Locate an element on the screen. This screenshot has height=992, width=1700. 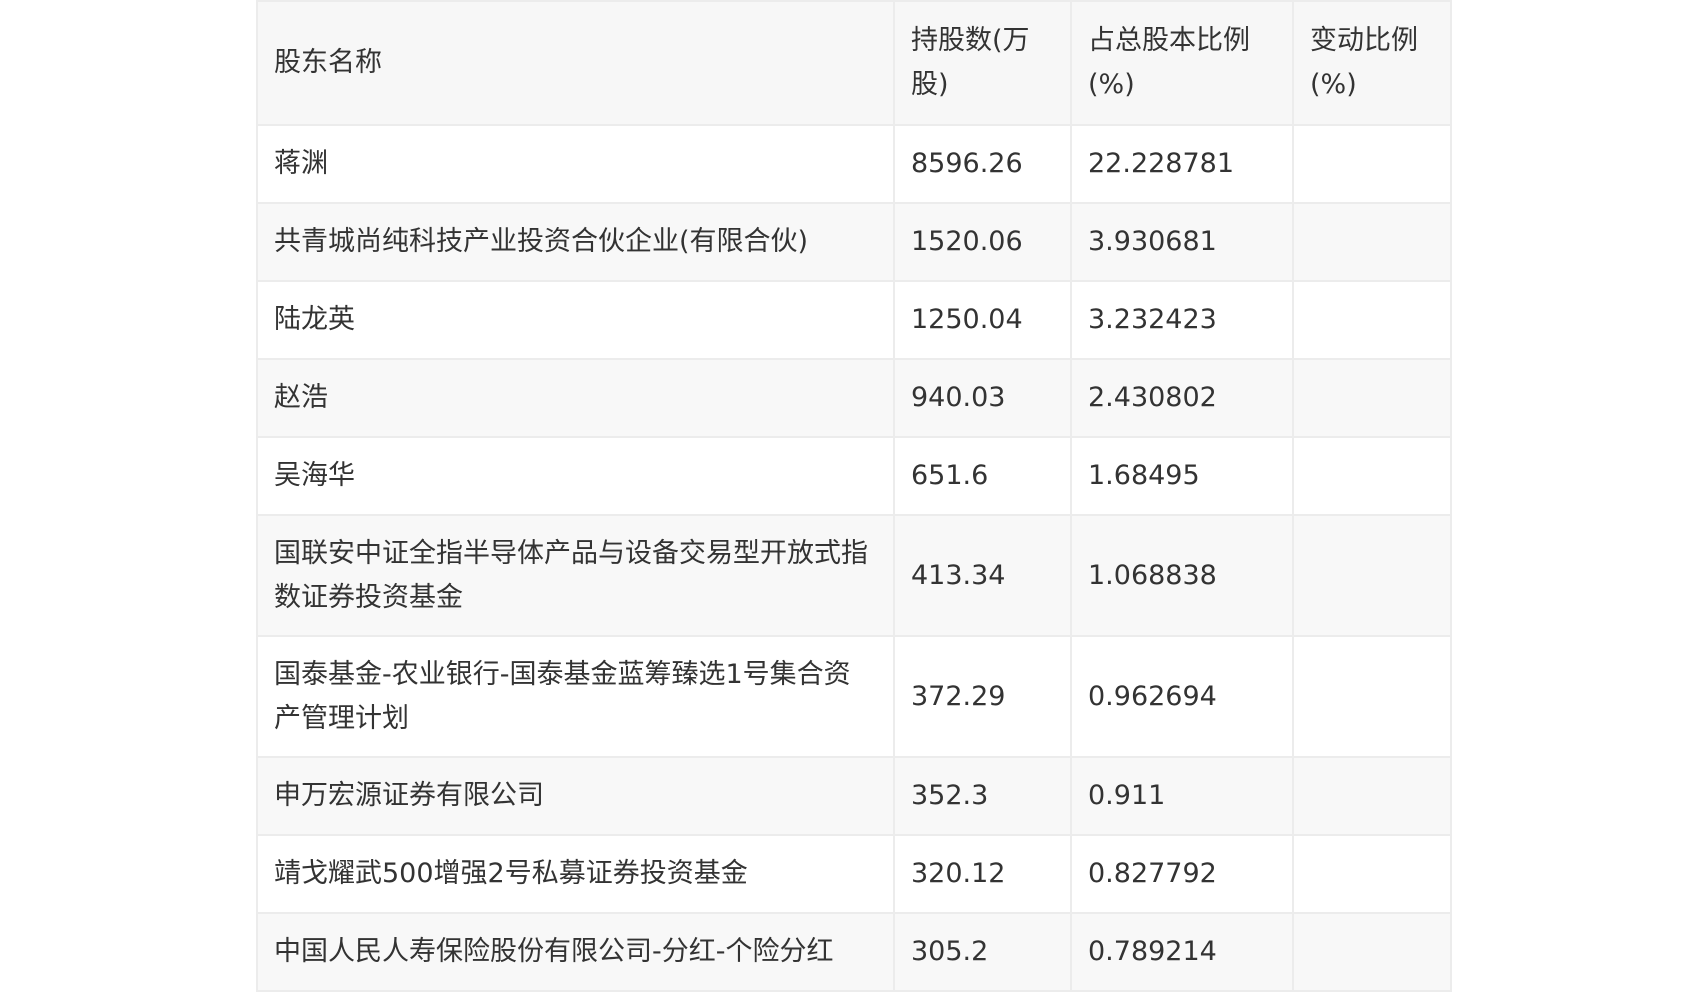
table-row: 蒋渊 8596.26 22.228781 is located at coordinates (854, 164).